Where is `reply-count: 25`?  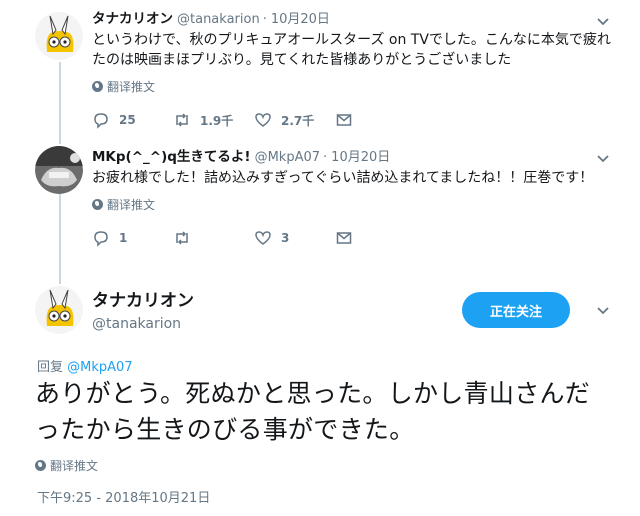
reply-count: 25 is located at coordinates (127, 120).